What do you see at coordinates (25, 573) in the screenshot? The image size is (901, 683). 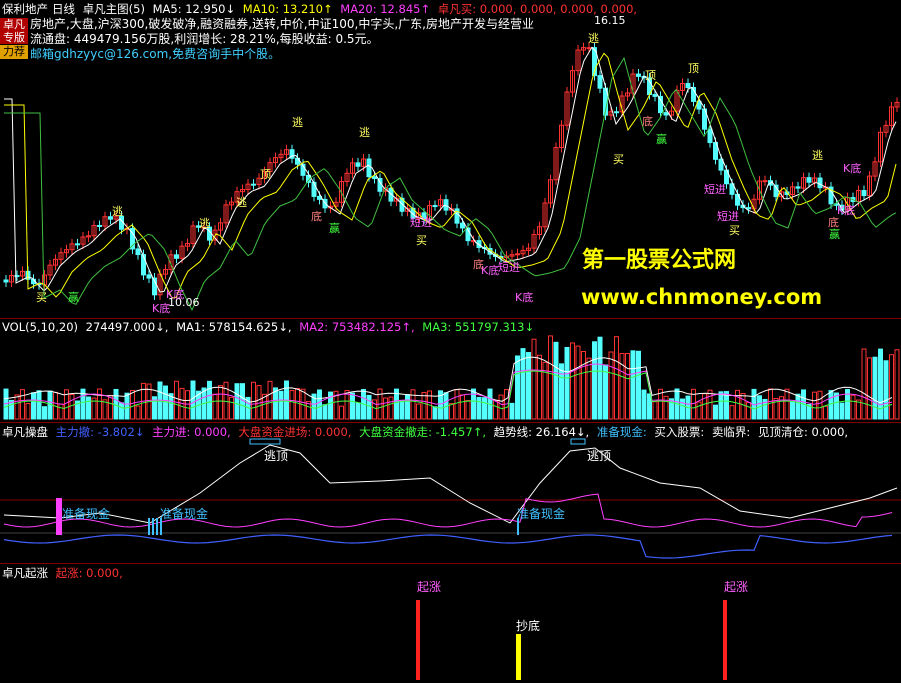 I see `rise-title: 卓凡起涨` at bounding box center [25, 573].